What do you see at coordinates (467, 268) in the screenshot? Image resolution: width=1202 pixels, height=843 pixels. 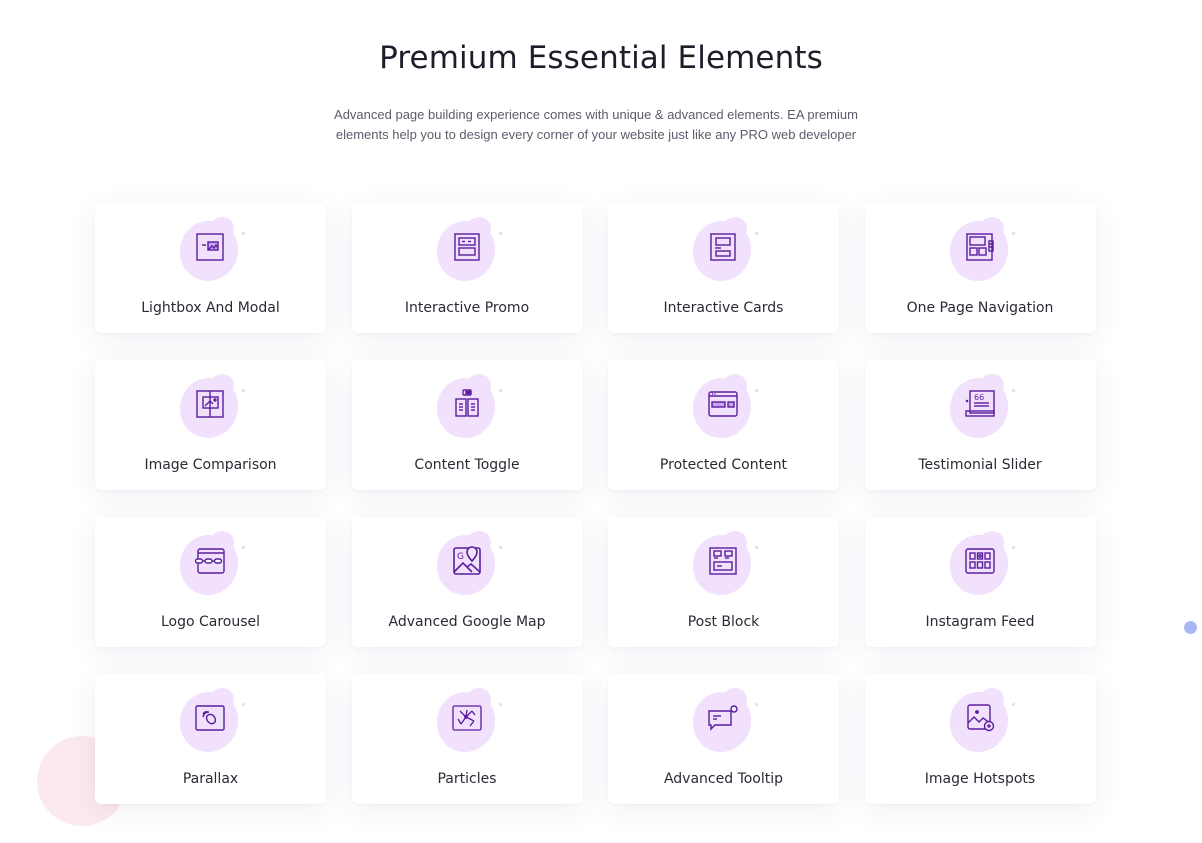 I see `element-card-interactive-promo: Interactive Promo` at bounding box center [467, 268].